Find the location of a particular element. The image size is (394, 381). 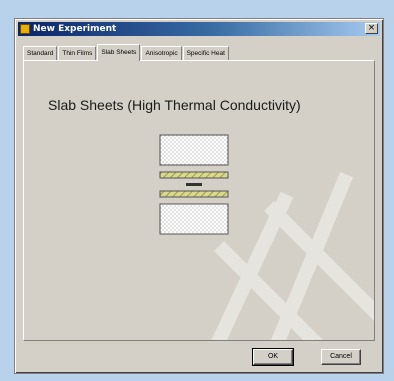

top-slab is located at coordinates (194, 150).